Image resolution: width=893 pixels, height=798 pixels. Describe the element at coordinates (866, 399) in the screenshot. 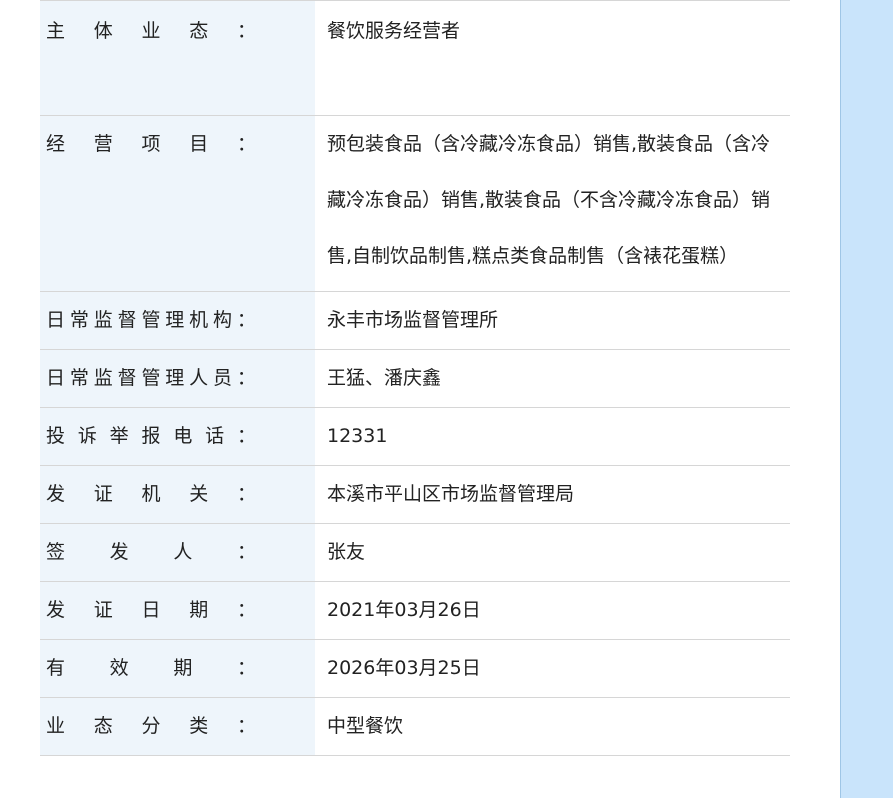

I see `right-side-panel` at that location.